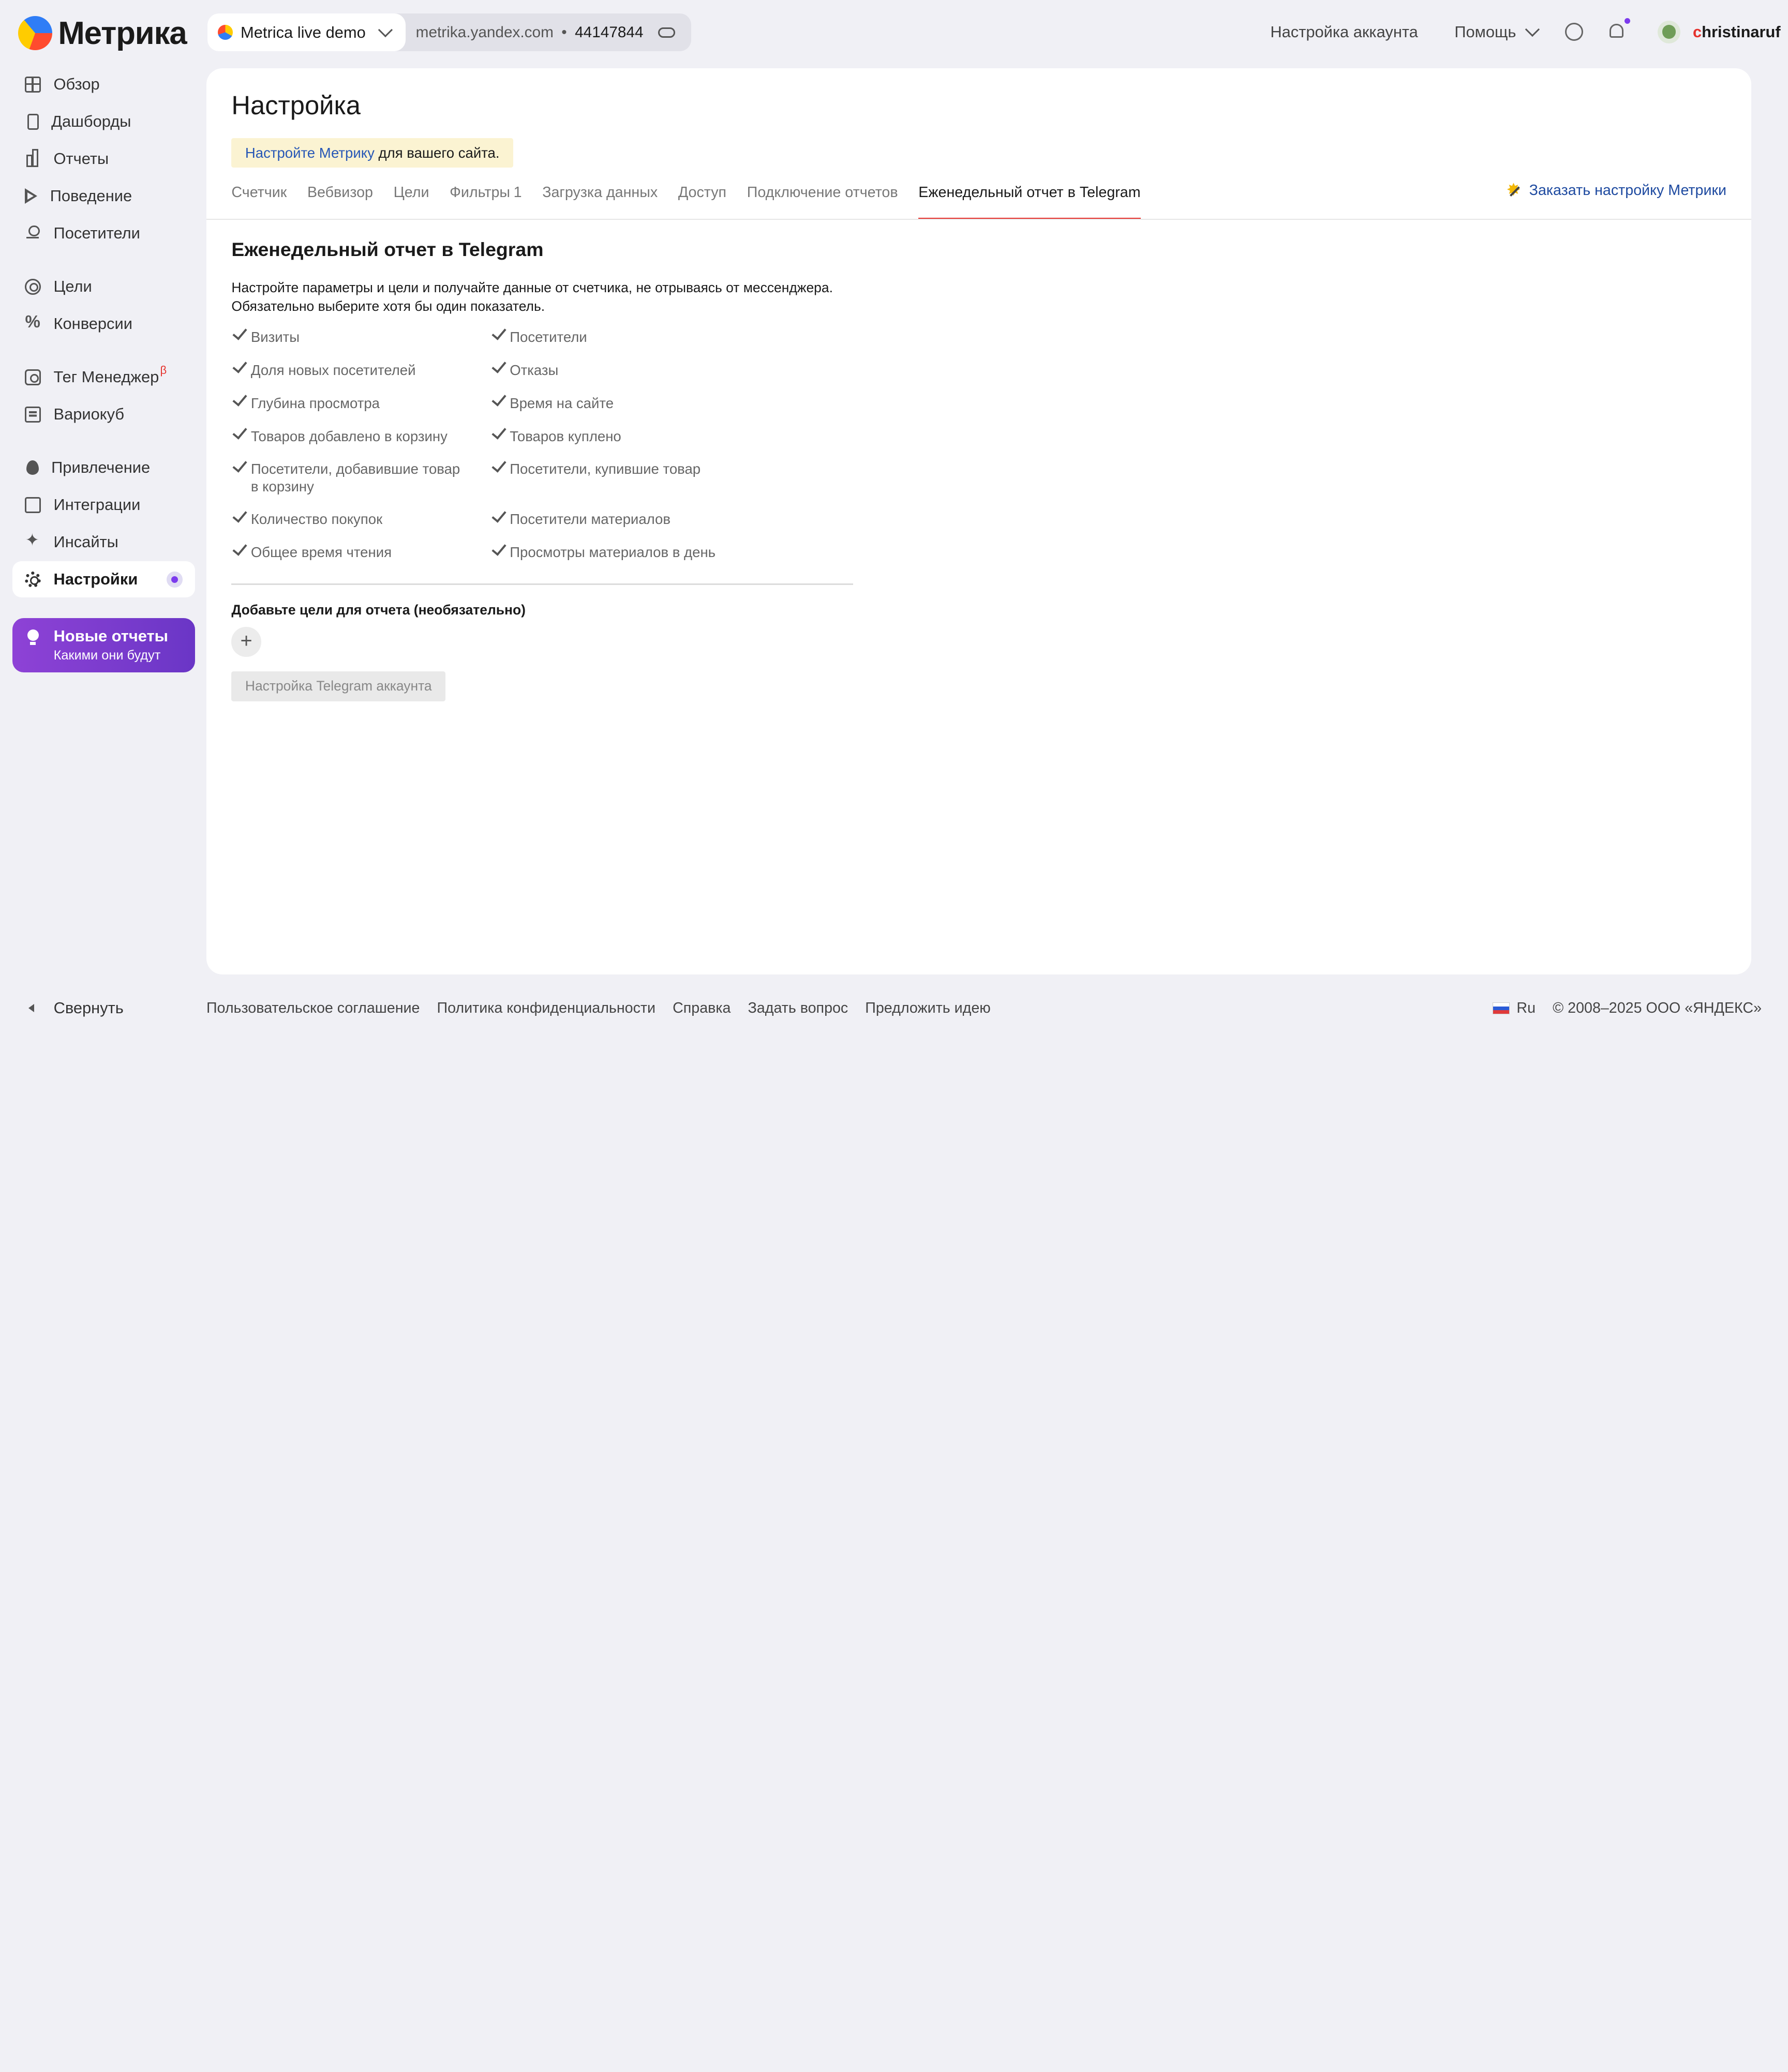 The image size is (1788, 2072). What do you see at coordinates (1526, 1008) in the screenshot?
I see `language-switch: Ru` at bounding box center [1526, 1008].